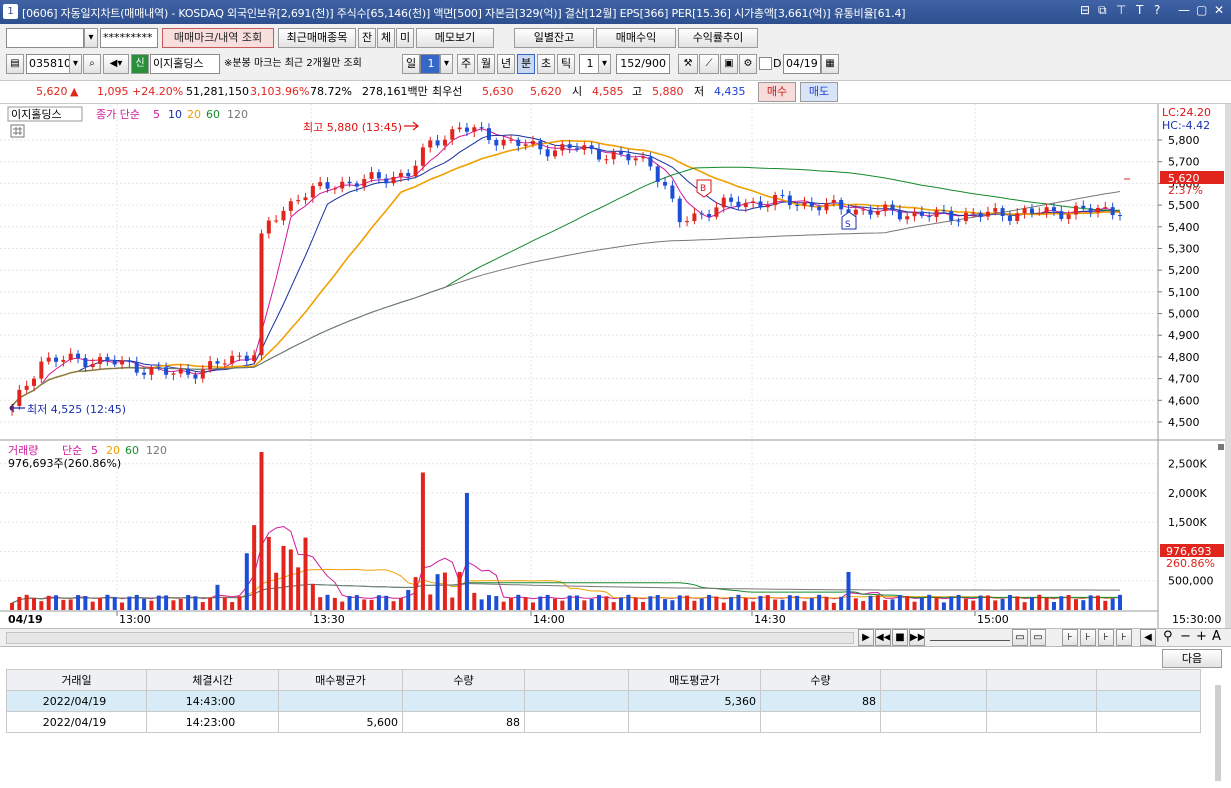 This screenshot has width=1231, height=788. Describe the element at coordinates (367, 38) in the screenshot. I see `balance-button: 잔` at that location.